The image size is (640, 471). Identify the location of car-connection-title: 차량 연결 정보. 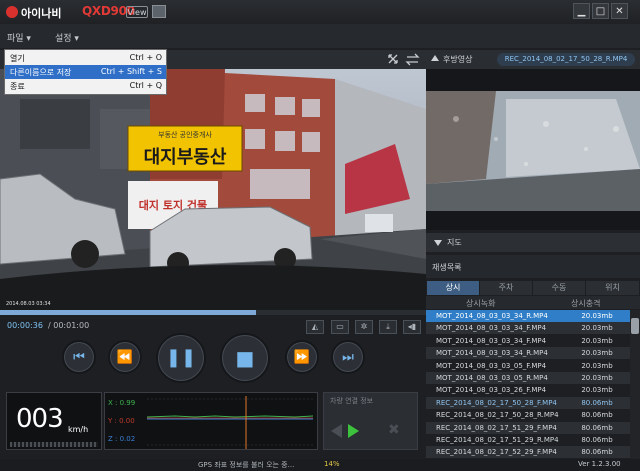
(352, 401).